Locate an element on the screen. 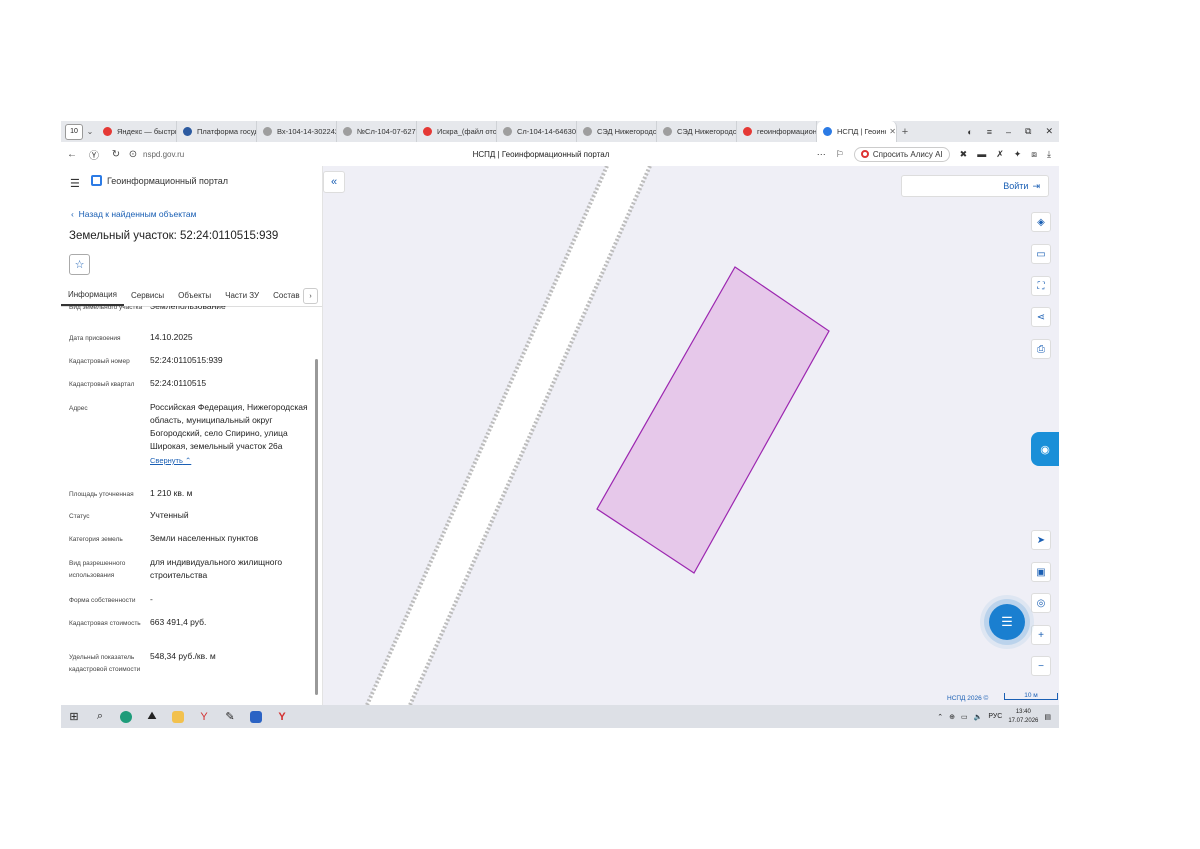 Image resolution: width=1200 pixels, height=849 pixels. geolocation-button: ➤ is located at coordinates (1041, 540).